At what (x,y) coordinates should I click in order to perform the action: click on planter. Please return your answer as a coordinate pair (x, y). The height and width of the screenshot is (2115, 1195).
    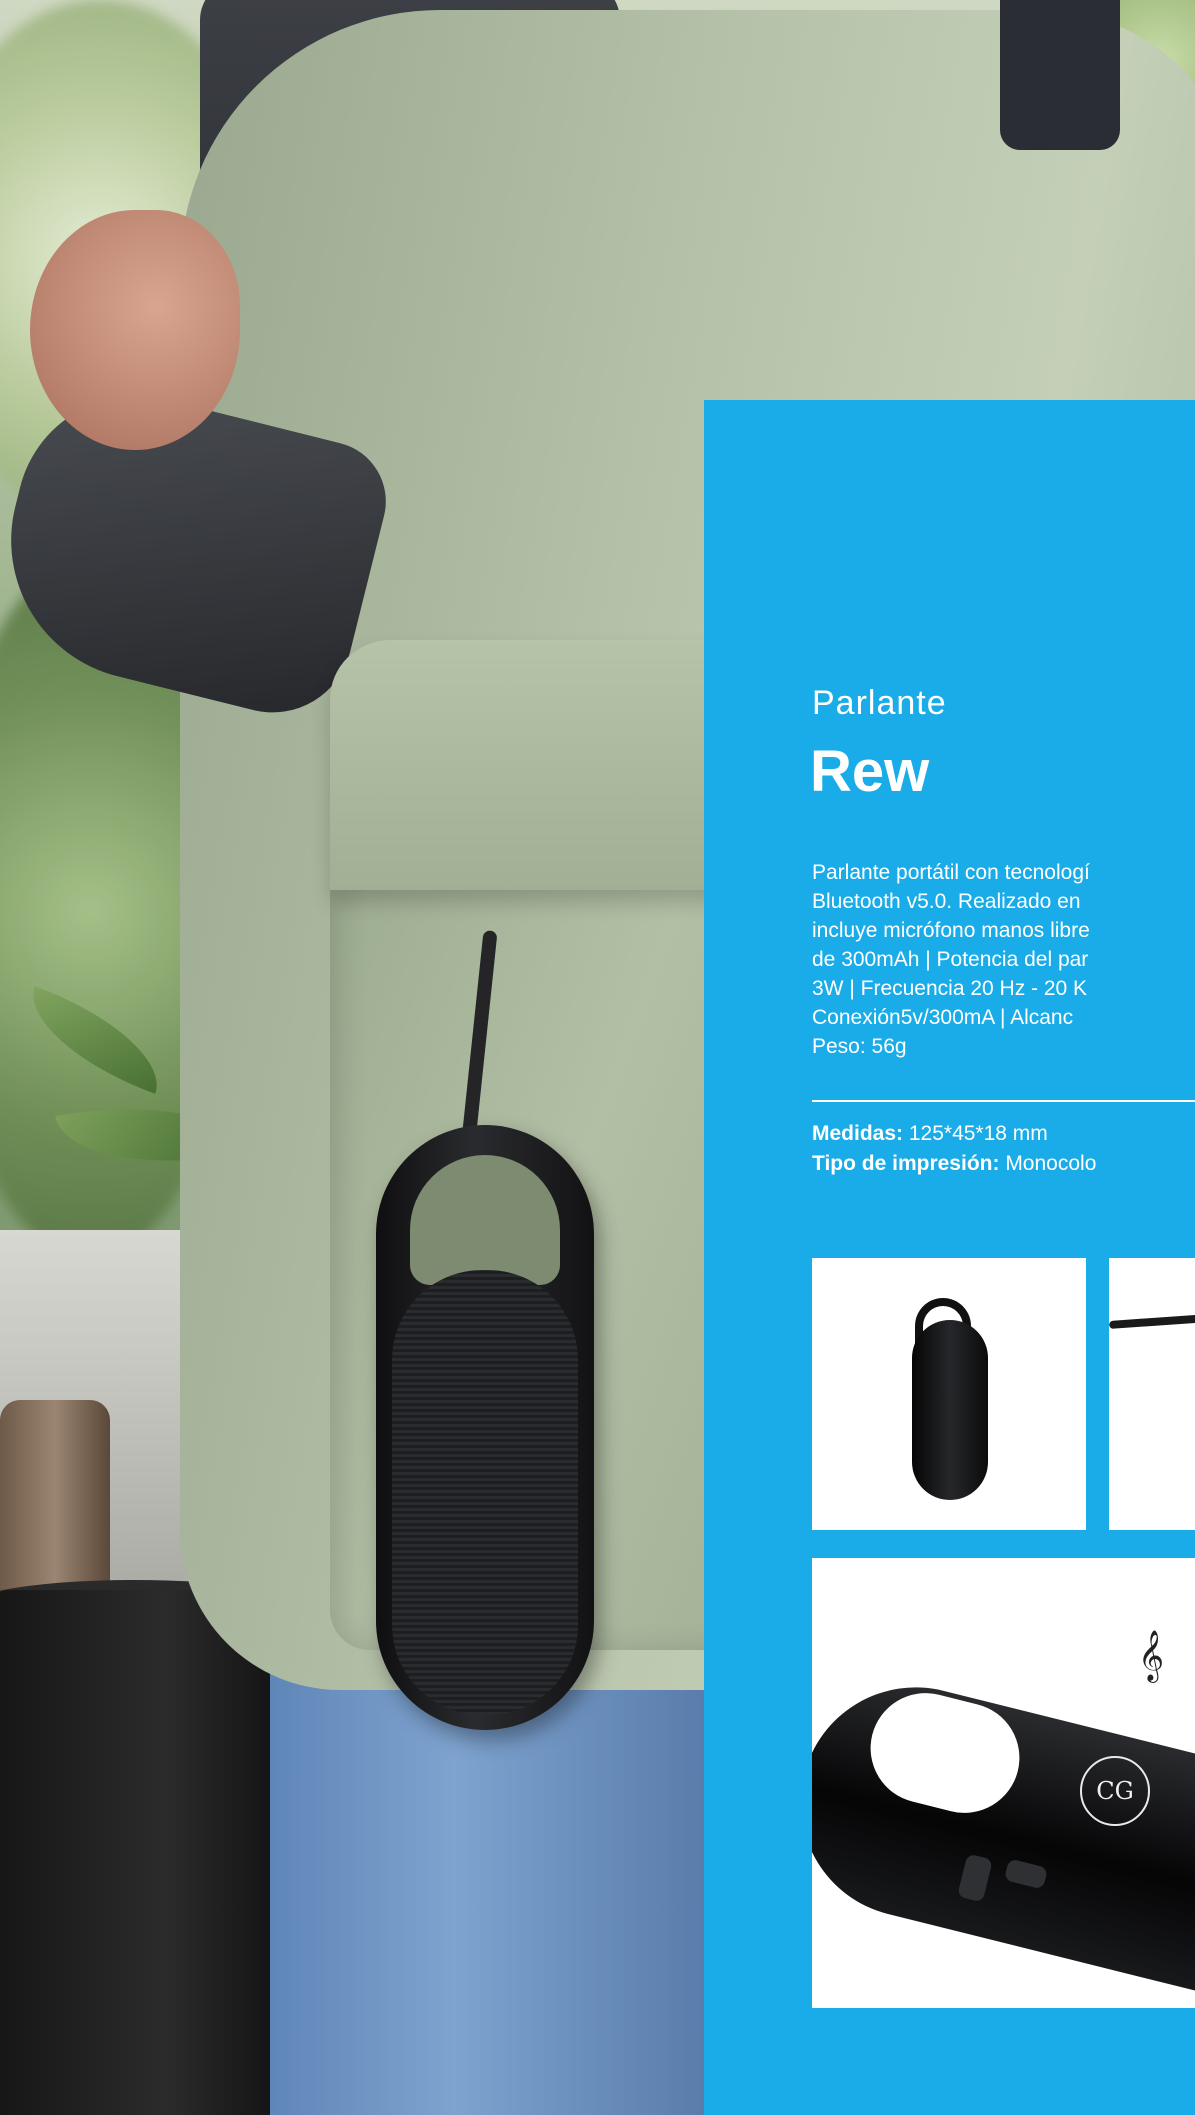
    Looking at the image, I should click on (145, 1852).